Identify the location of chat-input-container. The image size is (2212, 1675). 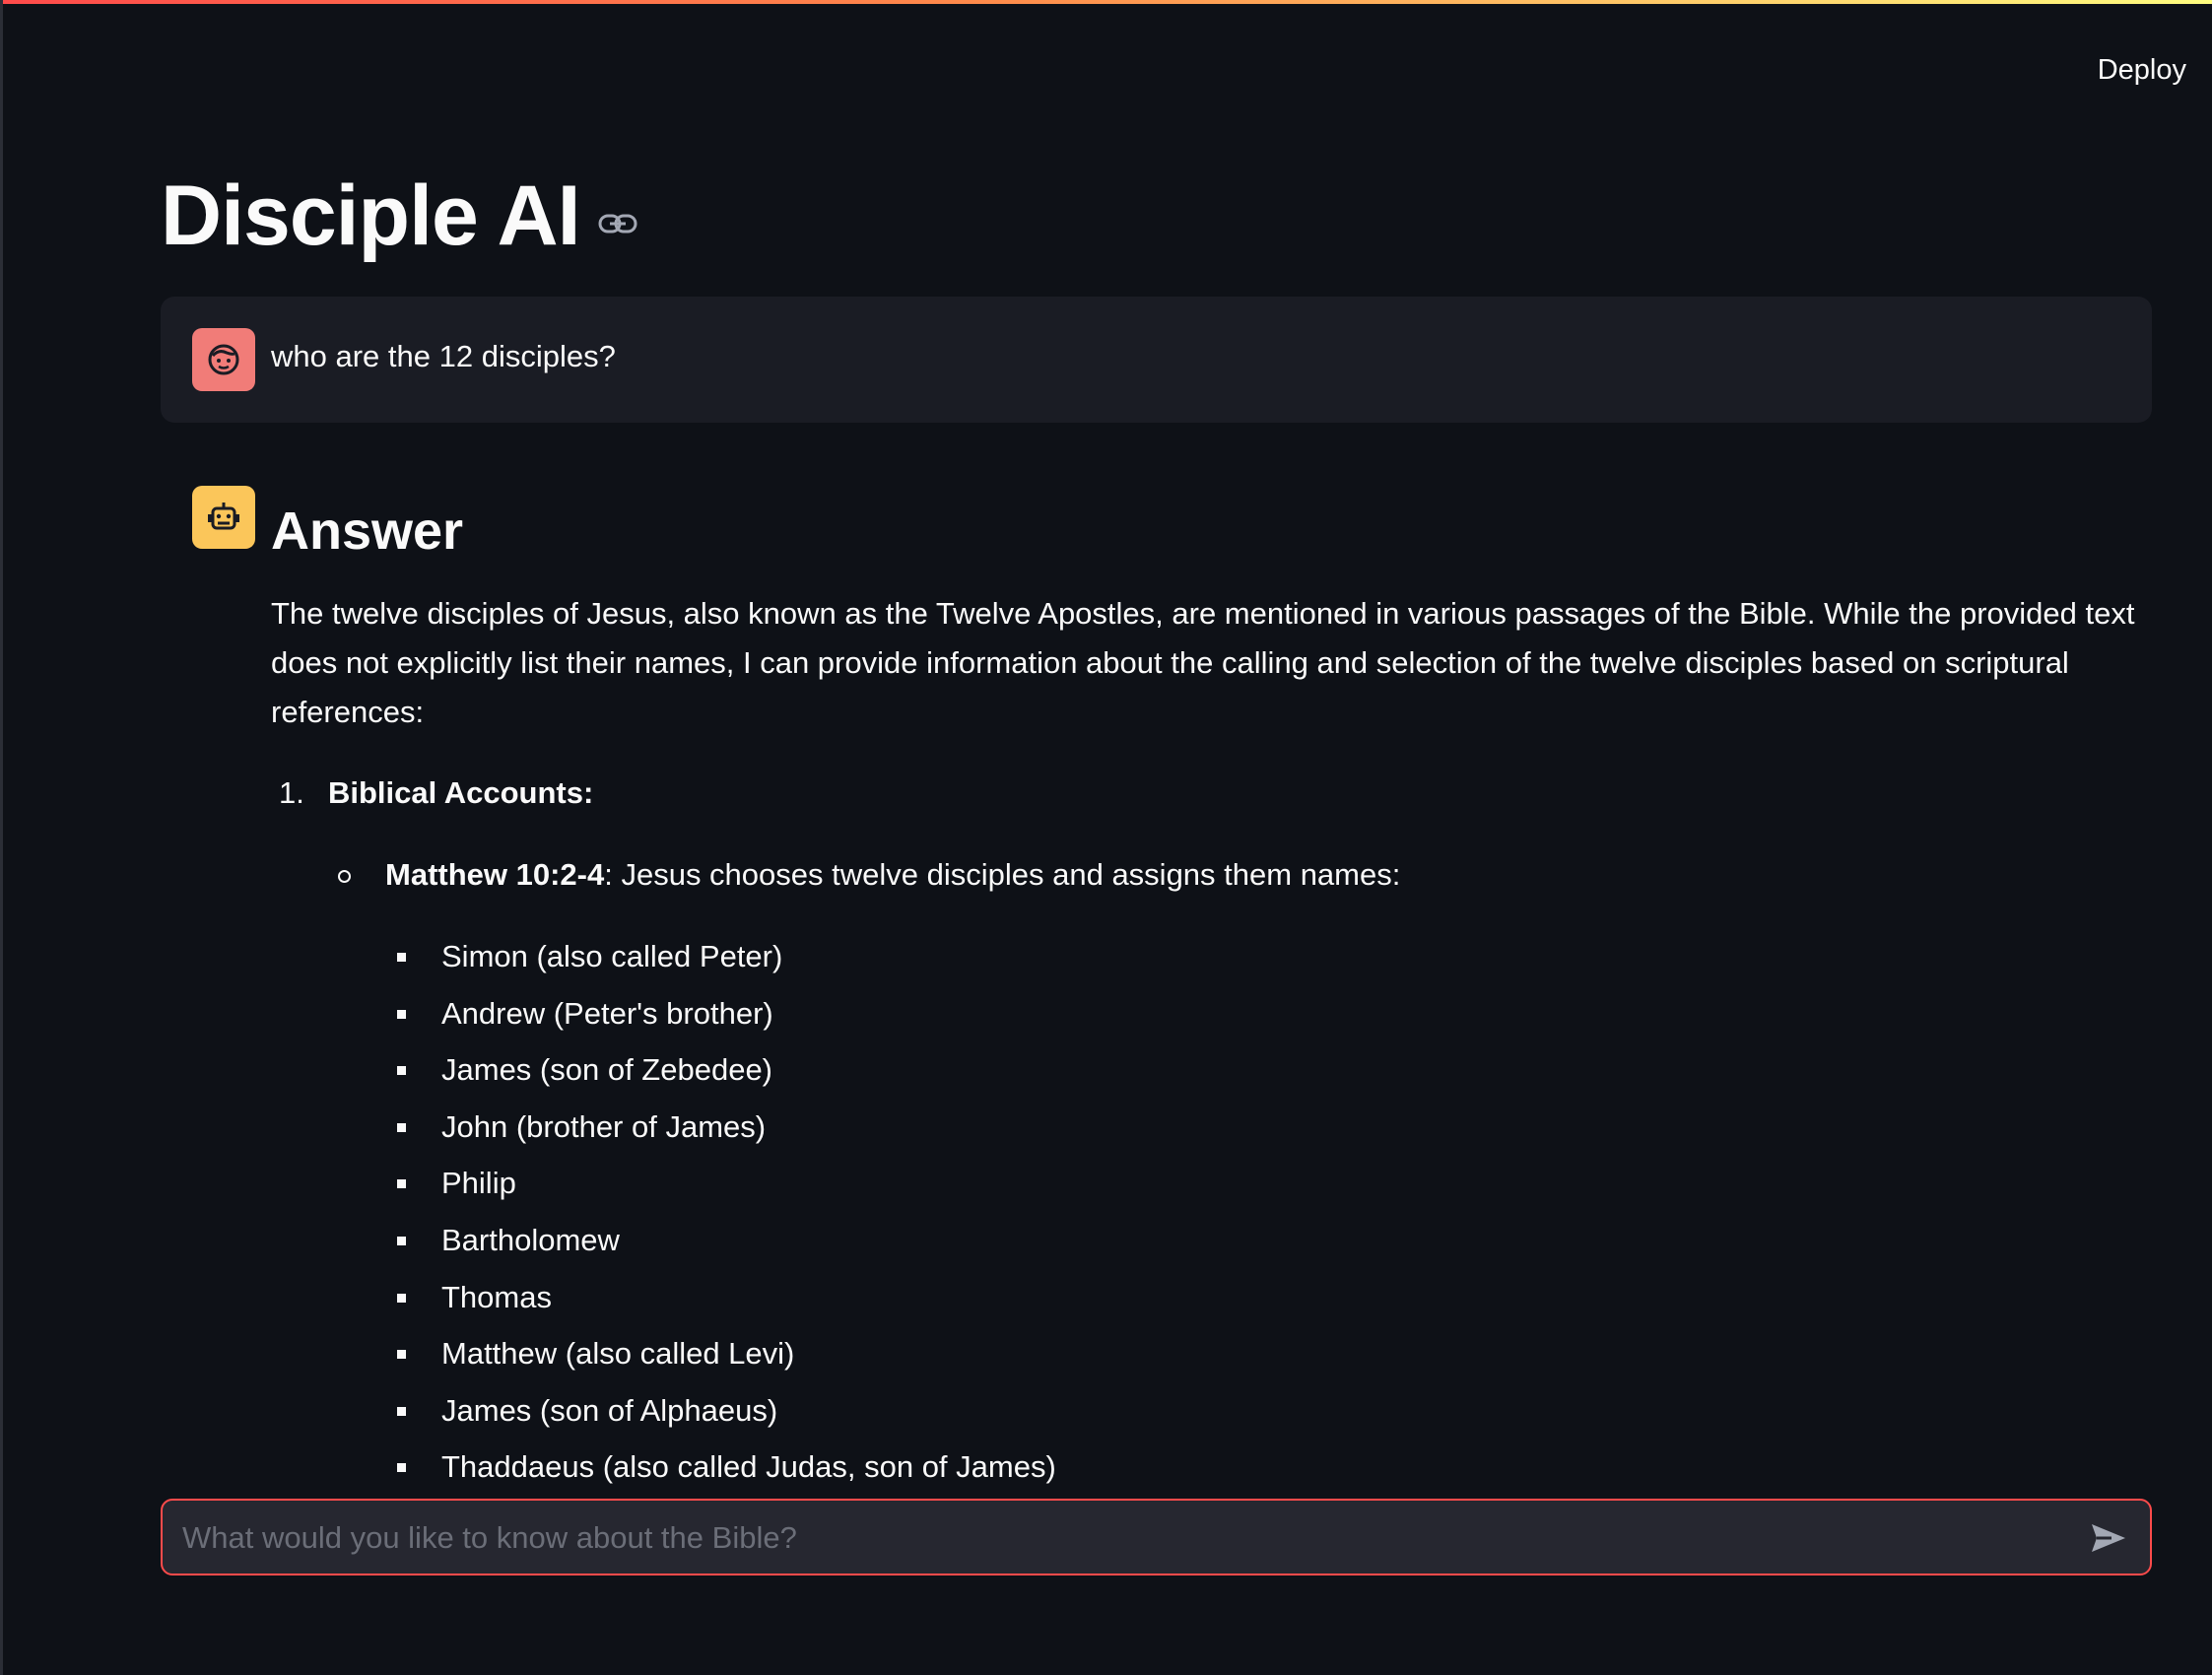
(1156, 1537).